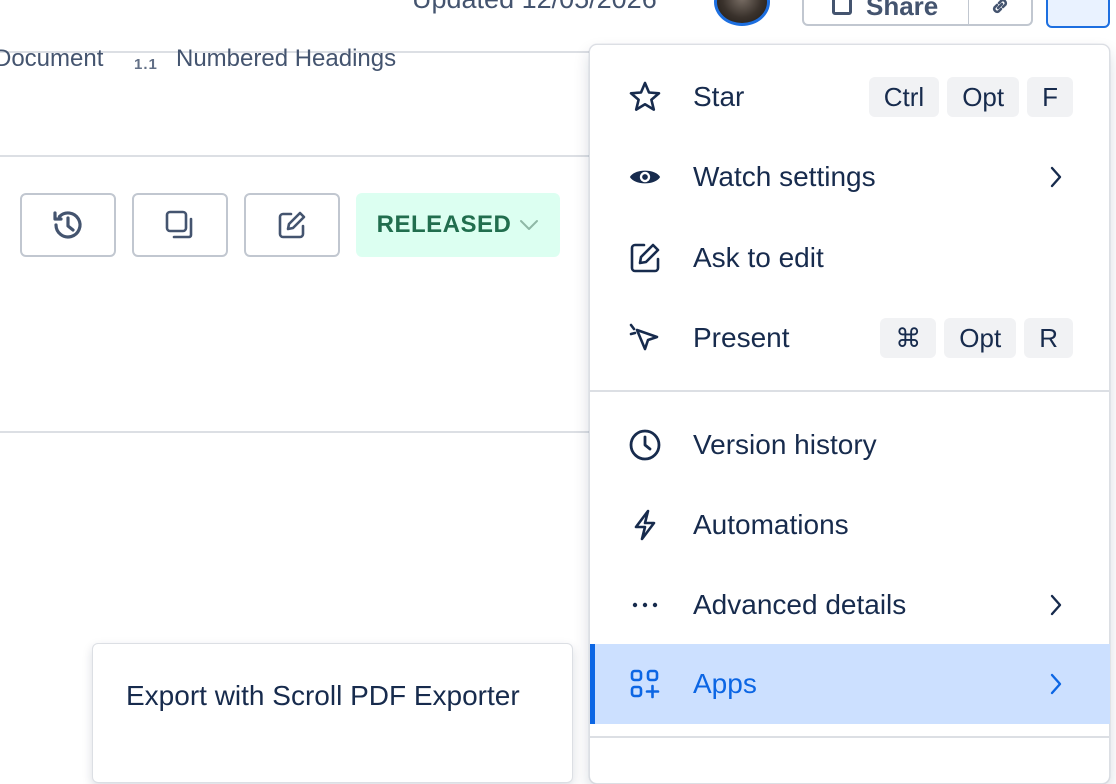 The height and width of the screenshot is (784, 1116). I want to click on menu-item-watch-settings: Watch settings, so click(850, 177).